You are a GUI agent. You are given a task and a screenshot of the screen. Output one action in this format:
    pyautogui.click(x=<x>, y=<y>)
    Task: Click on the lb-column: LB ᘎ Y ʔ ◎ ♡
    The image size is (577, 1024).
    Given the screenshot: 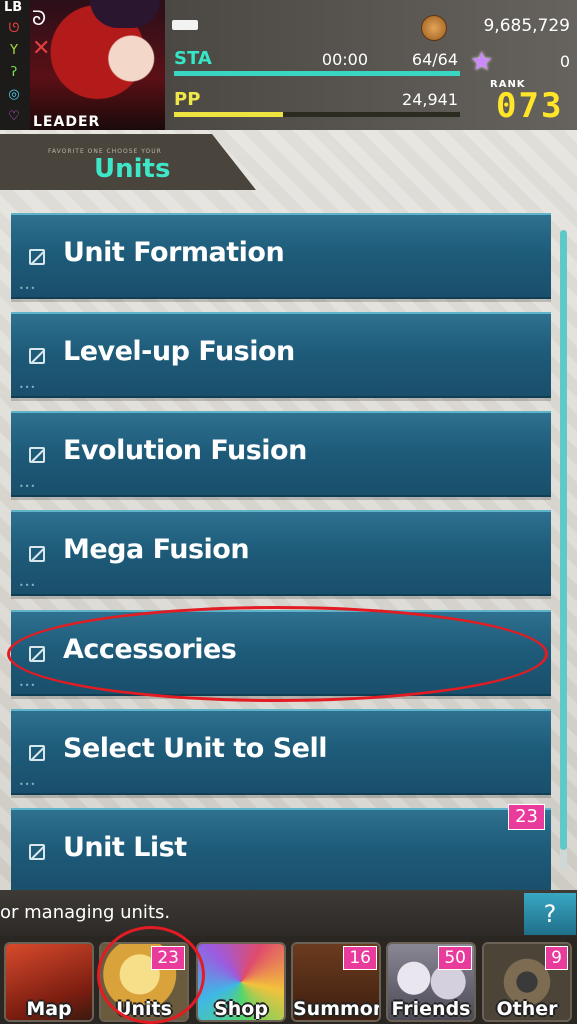 What is the action you would take?
    pyautogui.click(x=15, y=65)
    